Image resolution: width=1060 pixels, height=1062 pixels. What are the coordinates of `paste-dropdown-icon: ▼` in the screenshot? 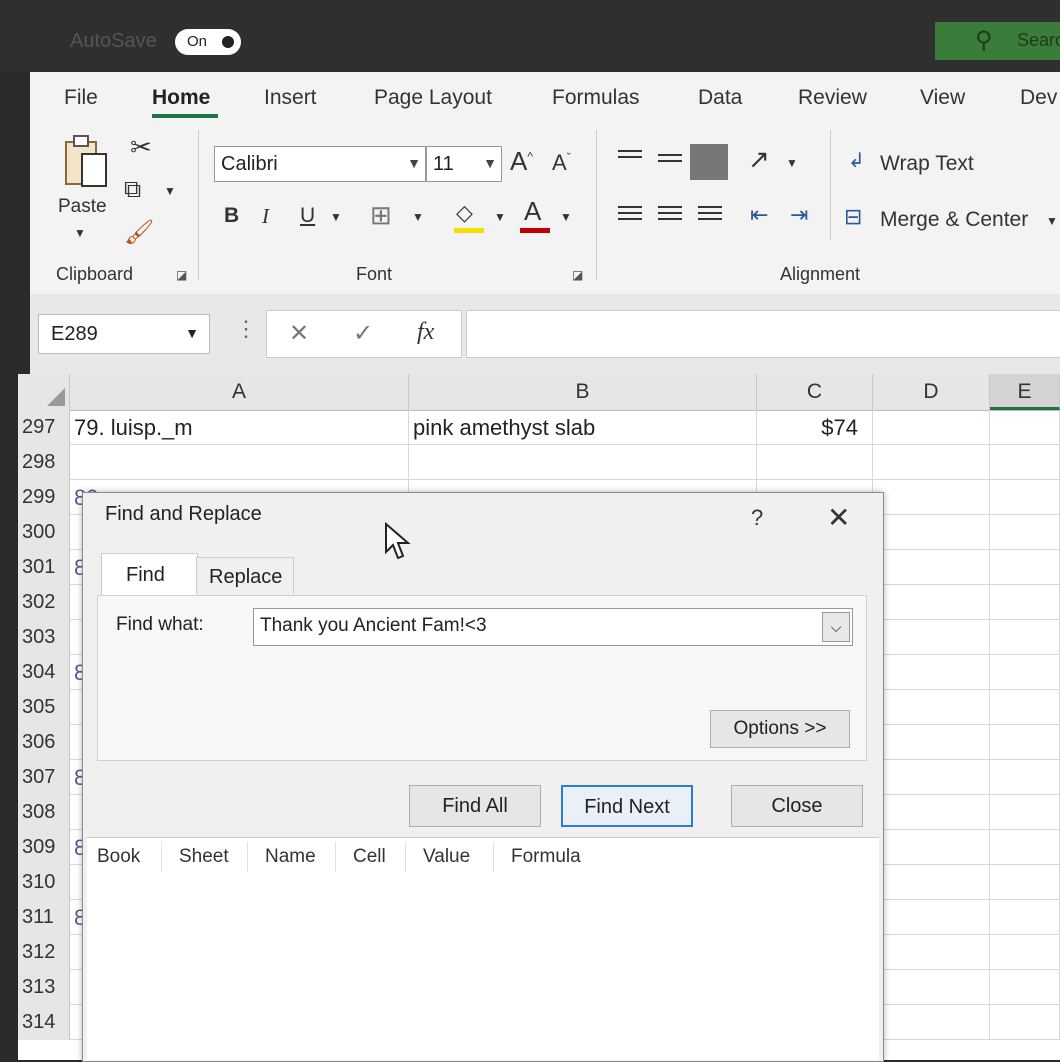 It's located at (80, 233).